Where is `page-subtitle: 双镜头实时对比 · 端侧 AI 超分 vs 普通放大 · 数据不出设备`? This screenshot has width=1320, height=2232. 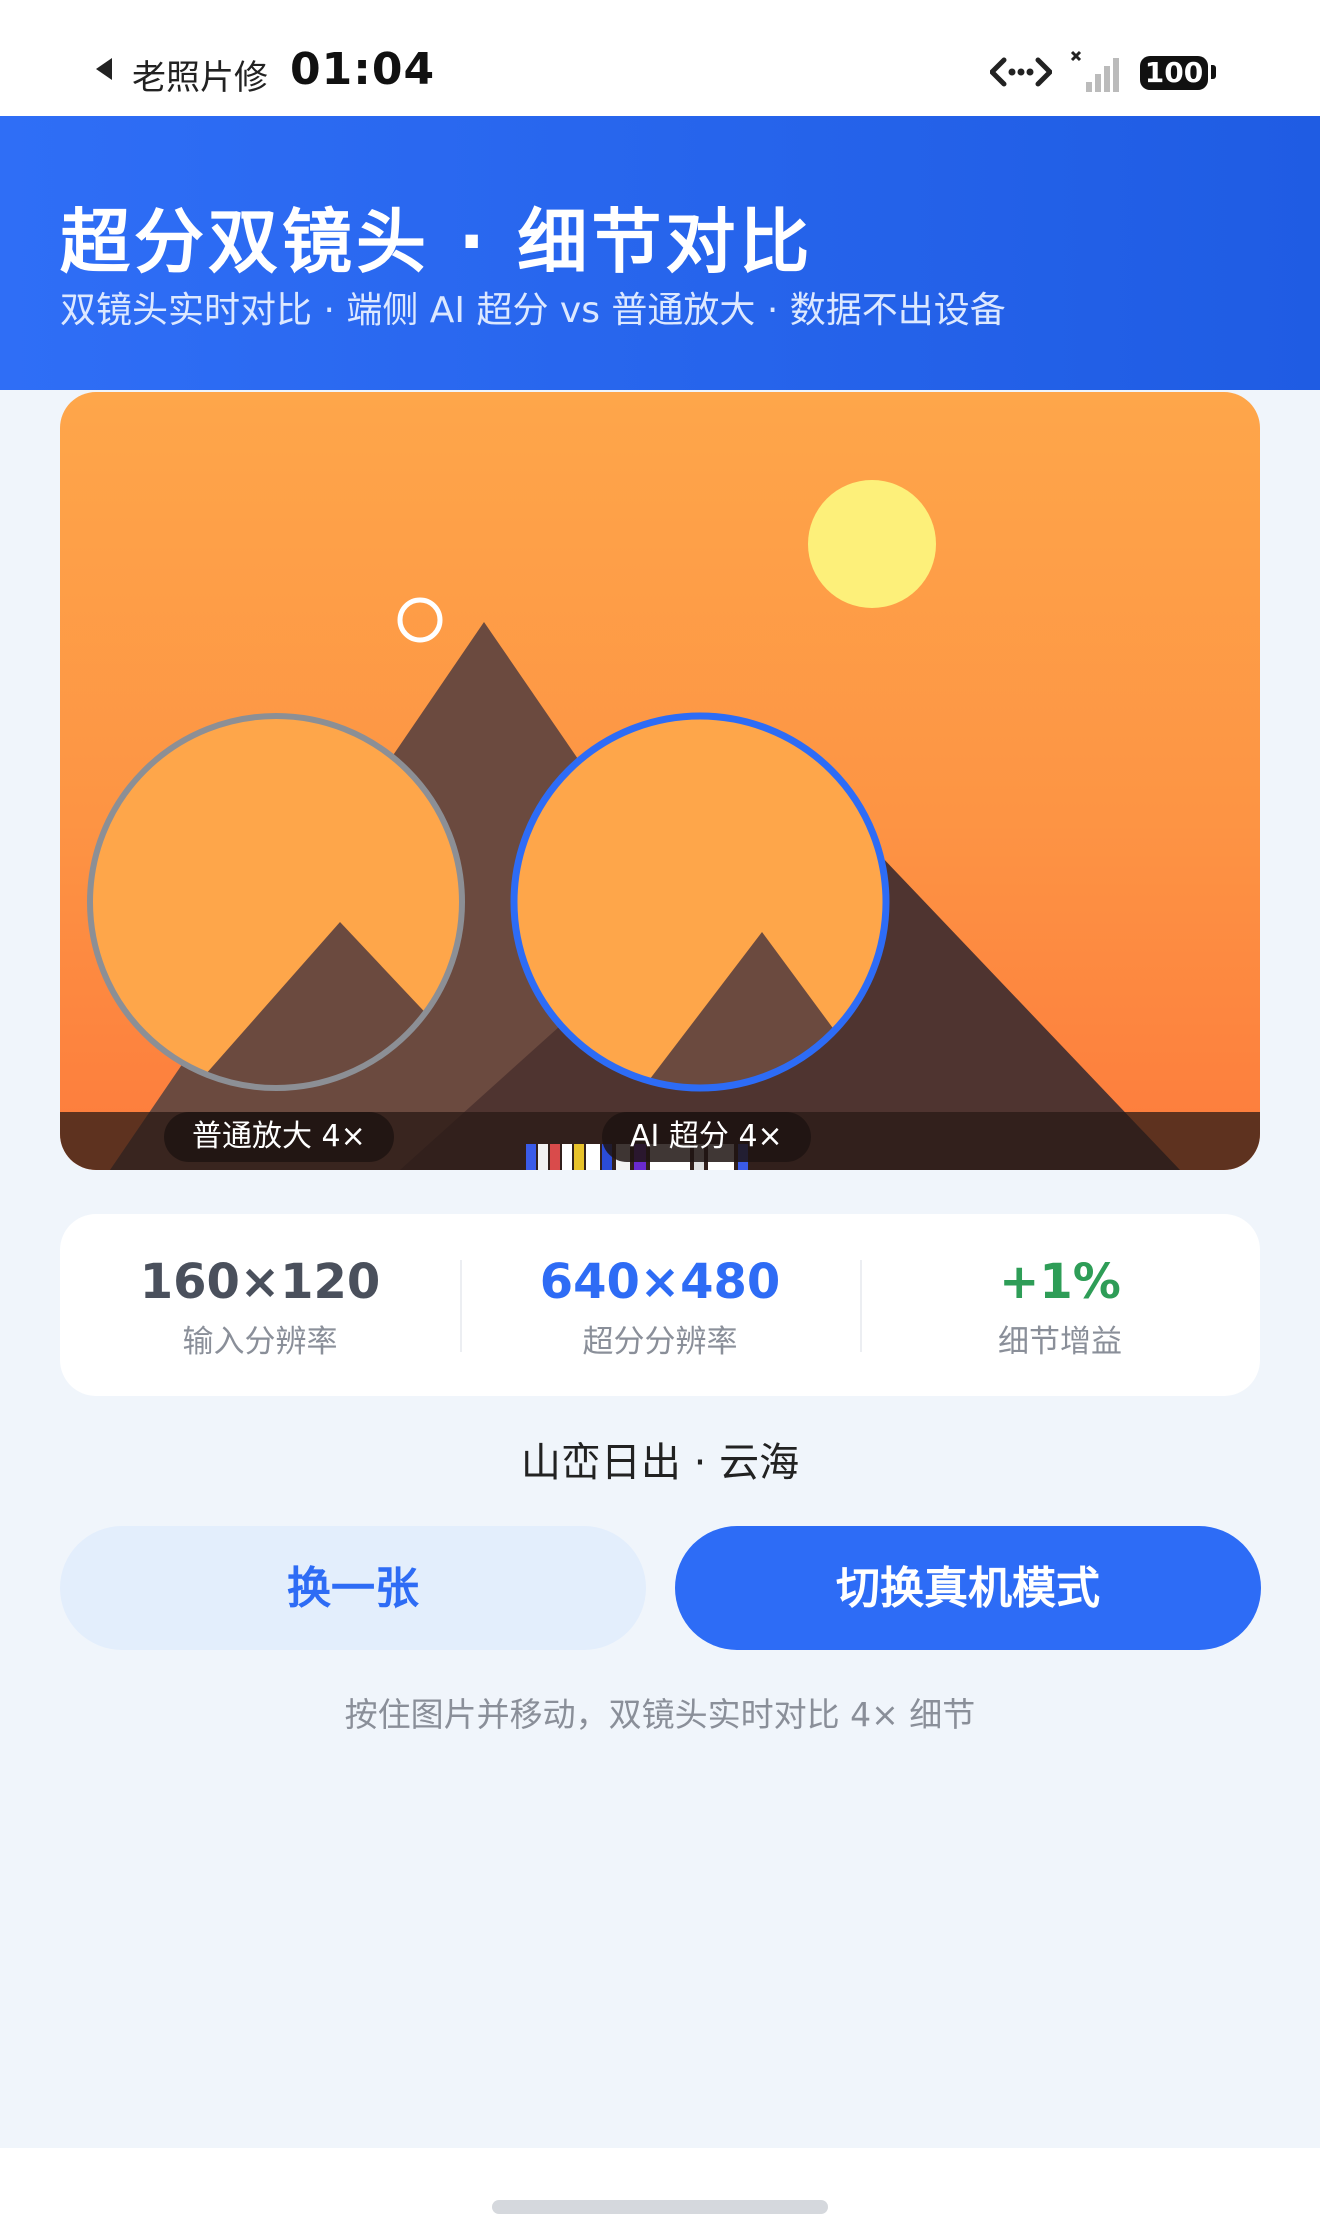
page-subtitle: 双镜头实时对比 · 端侧 AI 超分 vs 普通放大 · 数据不出设备 is located at coordinates (533, 310).